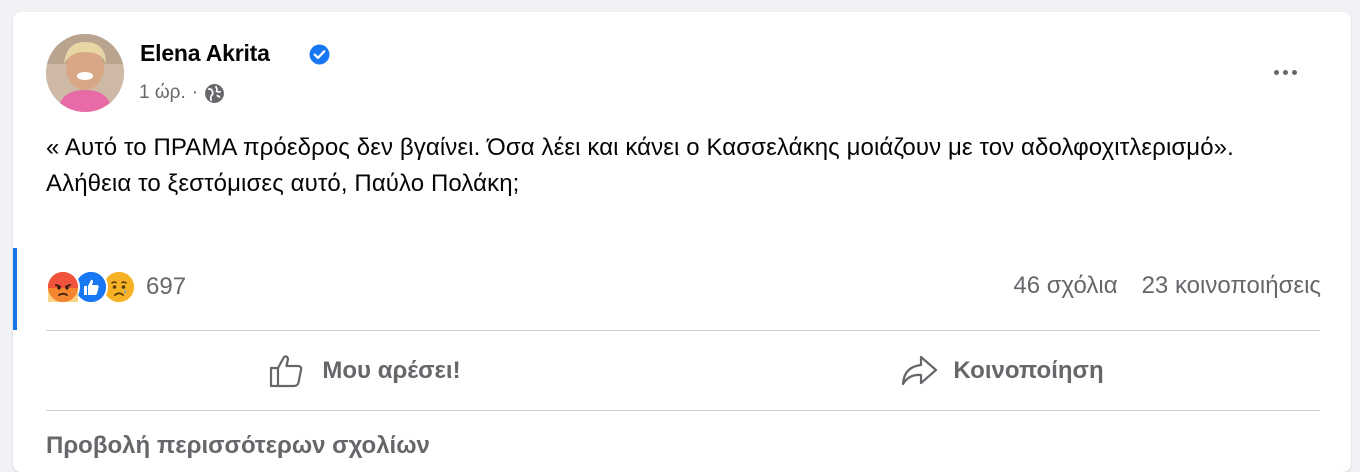  Describe the element at coordinates (1276, 72) in the screenshot. I see `more-options-icon` at that location.